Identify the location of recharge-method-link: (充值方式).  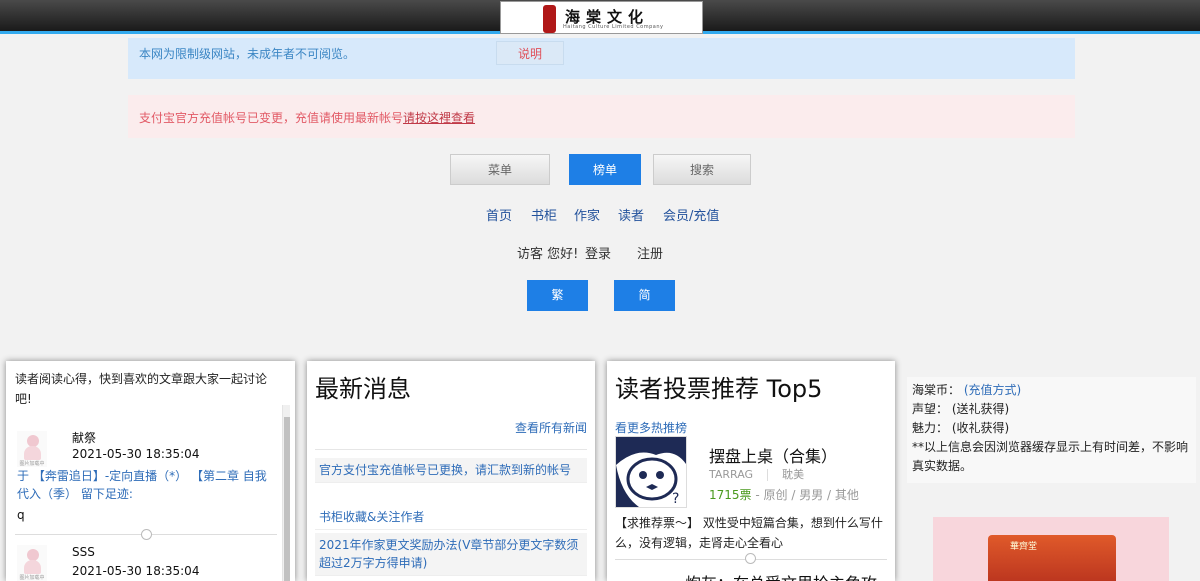
(992, 390).